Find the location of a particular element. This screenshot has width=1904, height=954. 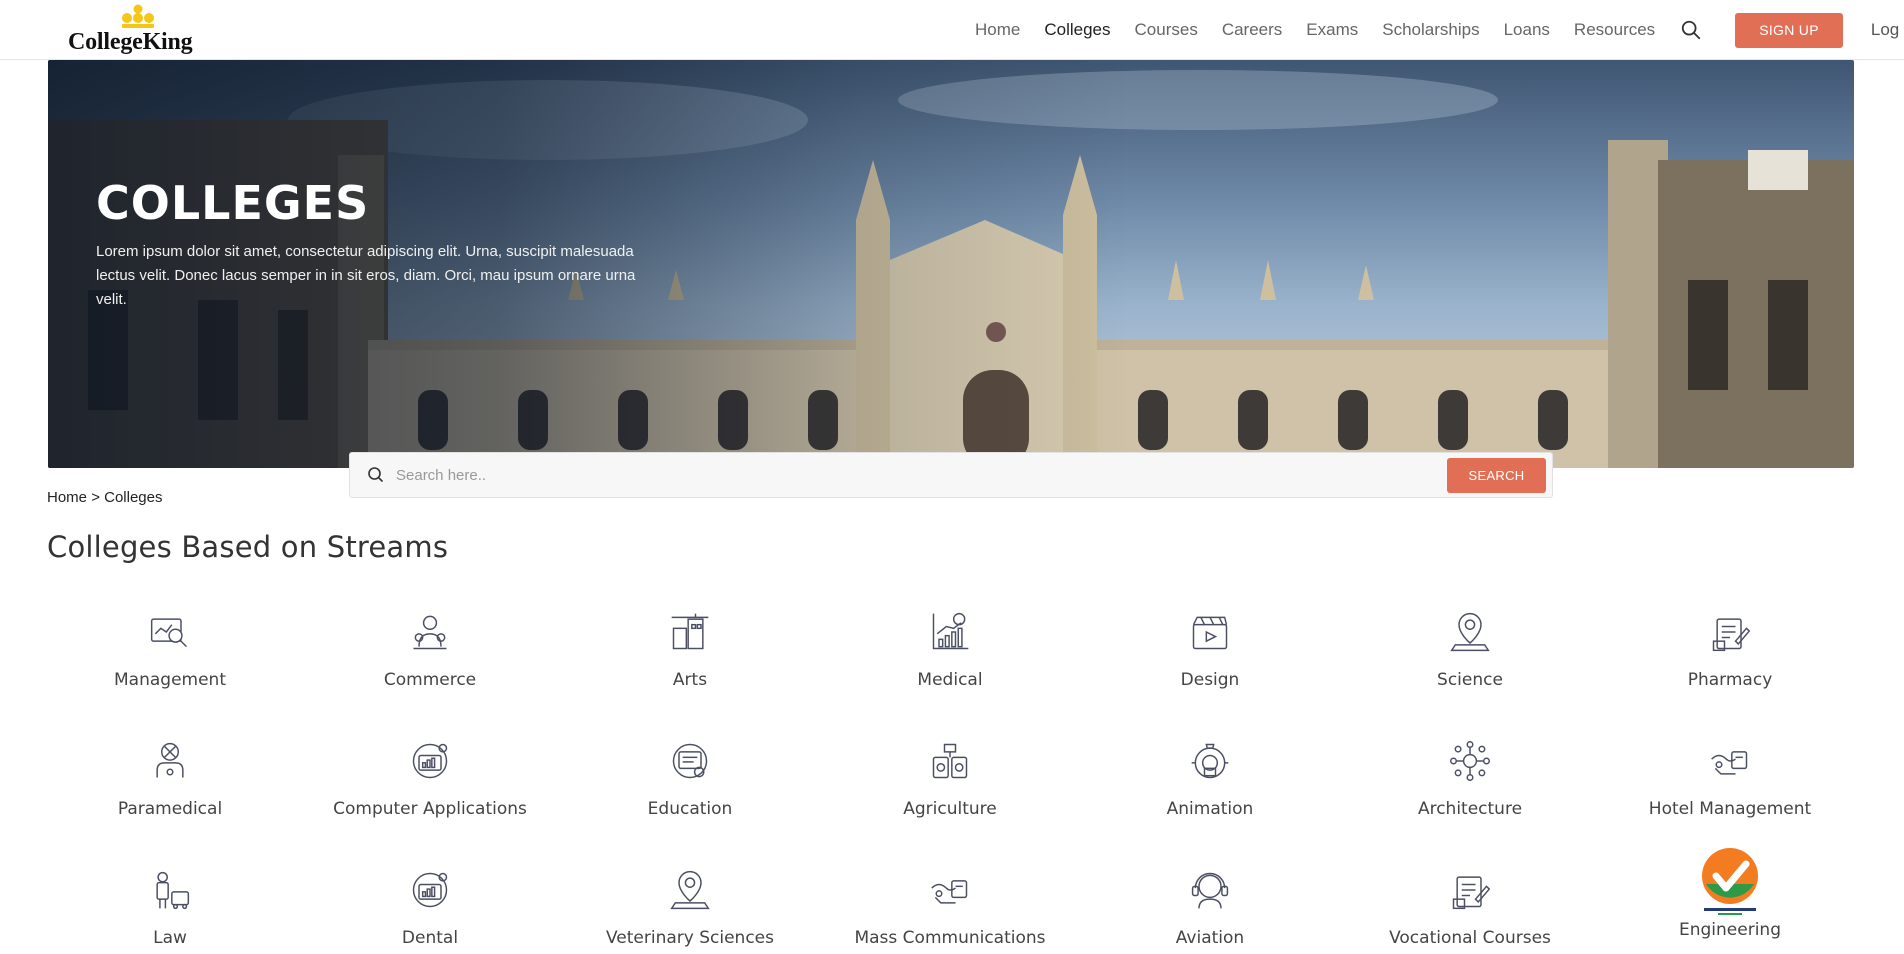

stream-label: Dental is located at coordinates (430, 938).